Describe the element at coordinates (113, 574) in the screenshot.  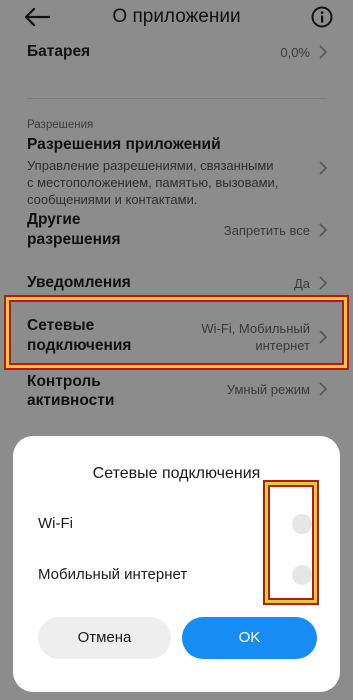
I see `option-label: Мобильный интернет` at that location.